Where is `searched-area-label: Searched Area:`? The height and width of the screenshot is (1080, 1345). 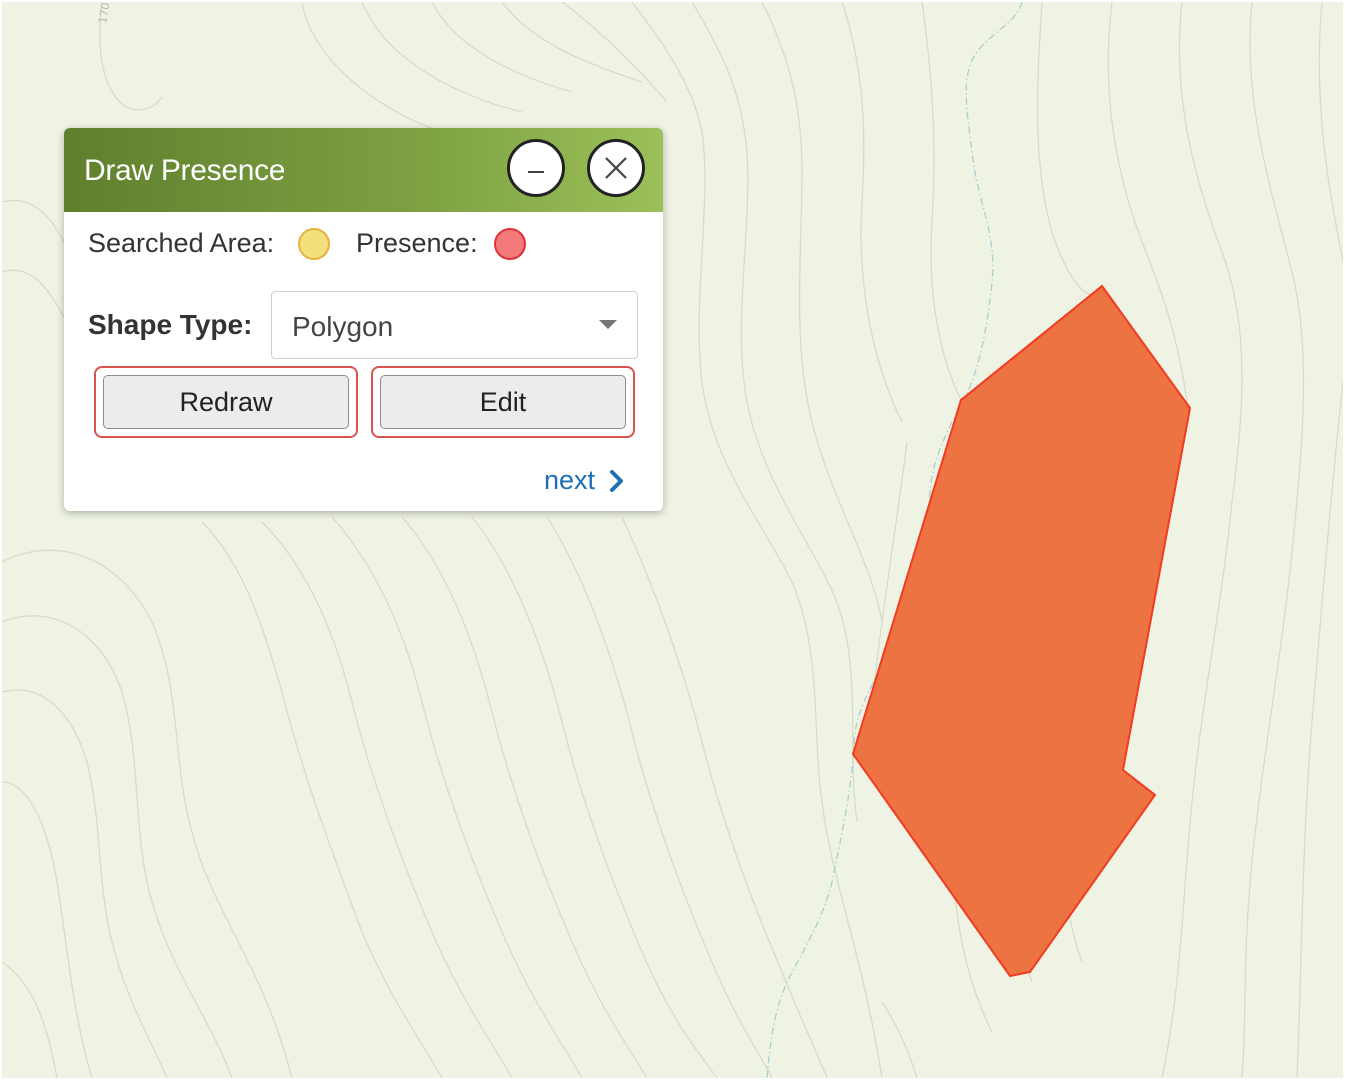
searched-area-label: Searched Area: is located at coordinates (181, 243).